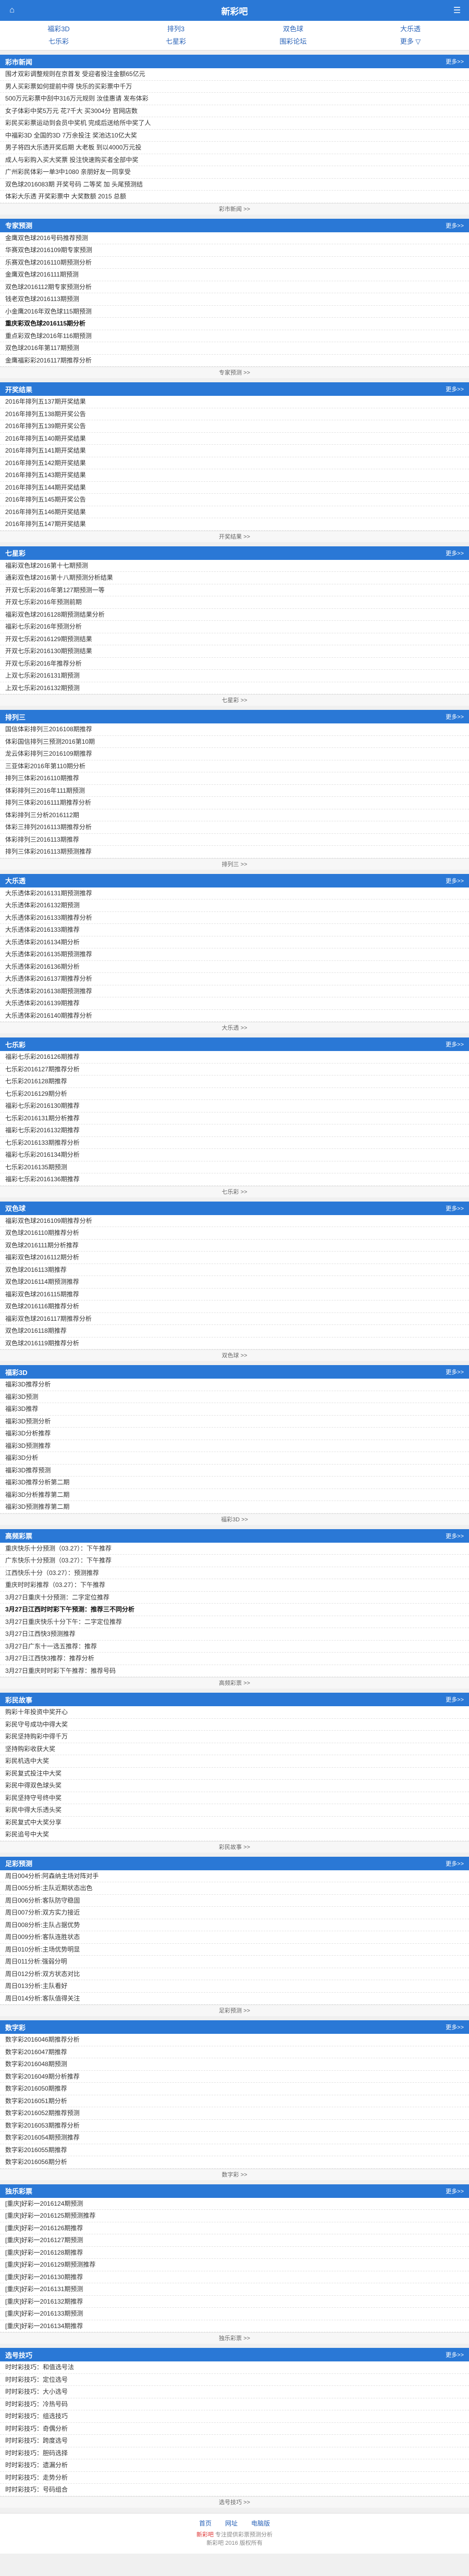 The image size is (469, 2576). What do you see at coordinates (58, 41) in the screenshot?
I see `nav-item: 七乐彩` at bounding box center [58, 41].